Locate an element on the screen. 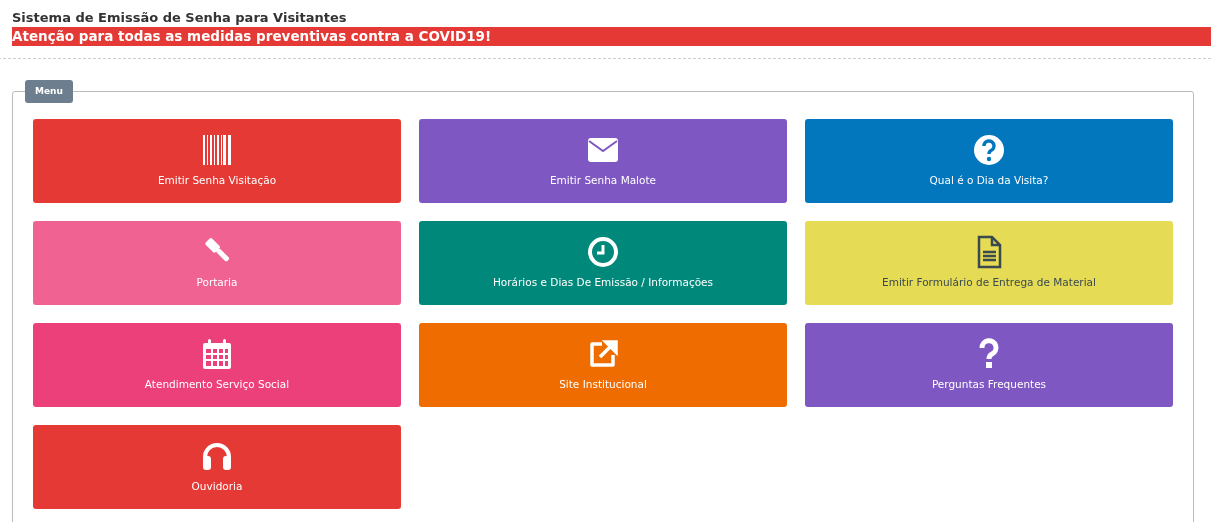 The height and width of the screenshot is (522, 1211). menu-tile: Horários e Dias De Emissão / Informações is located at coordinates (603, 263).